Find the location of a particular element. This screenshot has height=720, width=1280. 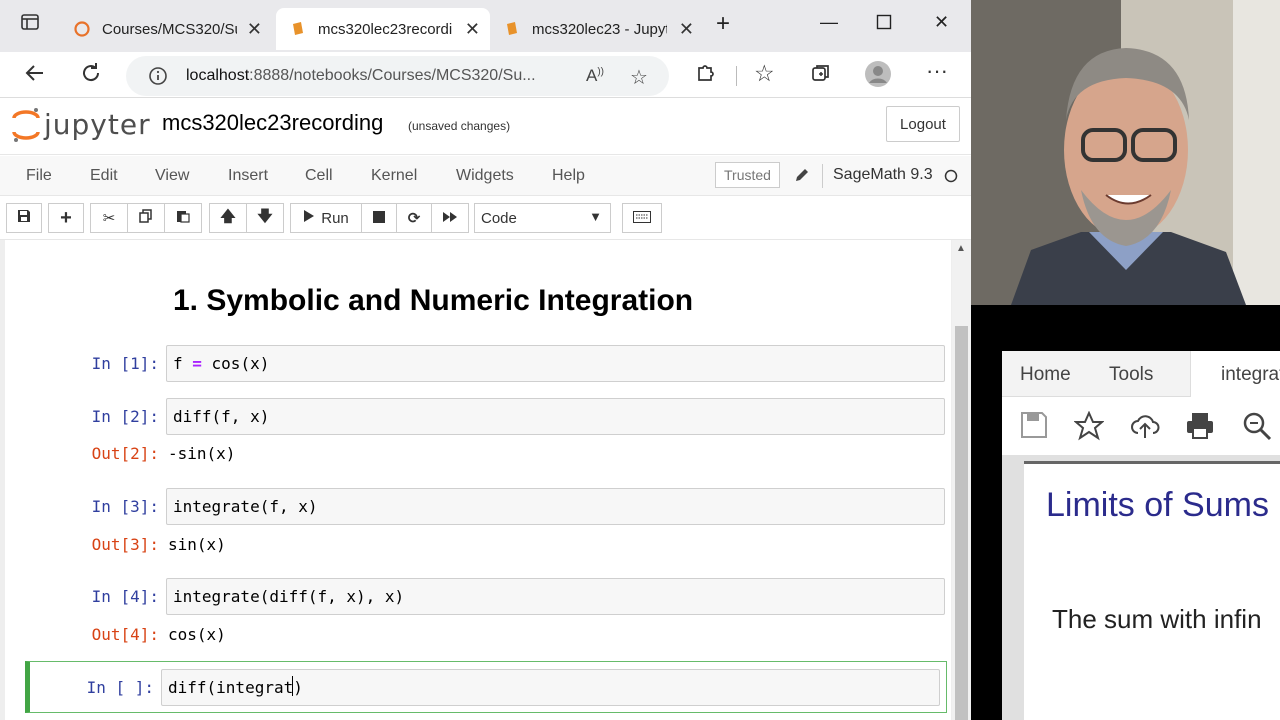

out-prompt: Out[3]: is located at coordinates (125, 544).